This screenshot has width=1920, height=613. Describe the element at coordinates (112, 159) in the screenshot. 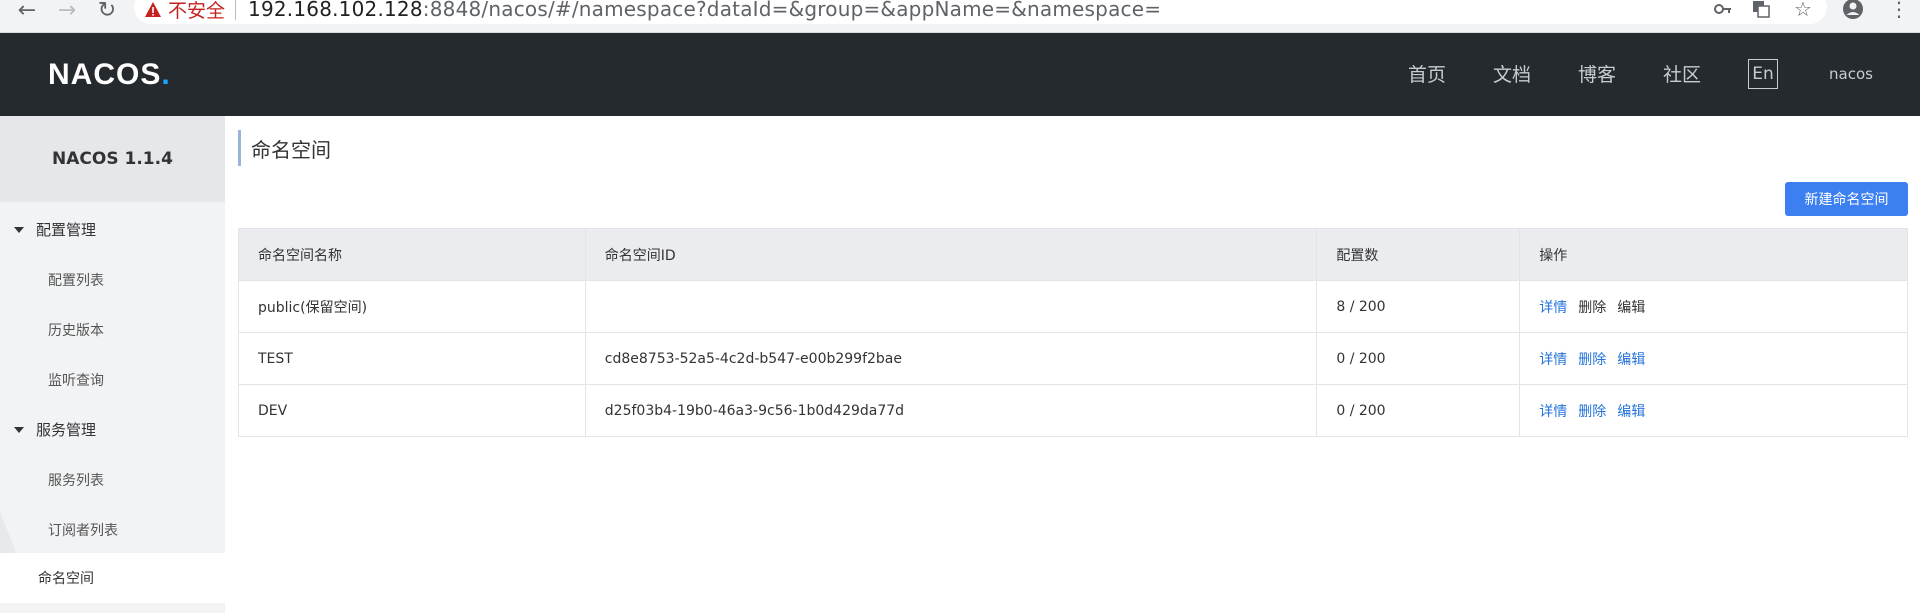

I see `sidebar-title: NACOS 1.1.4` at that location.